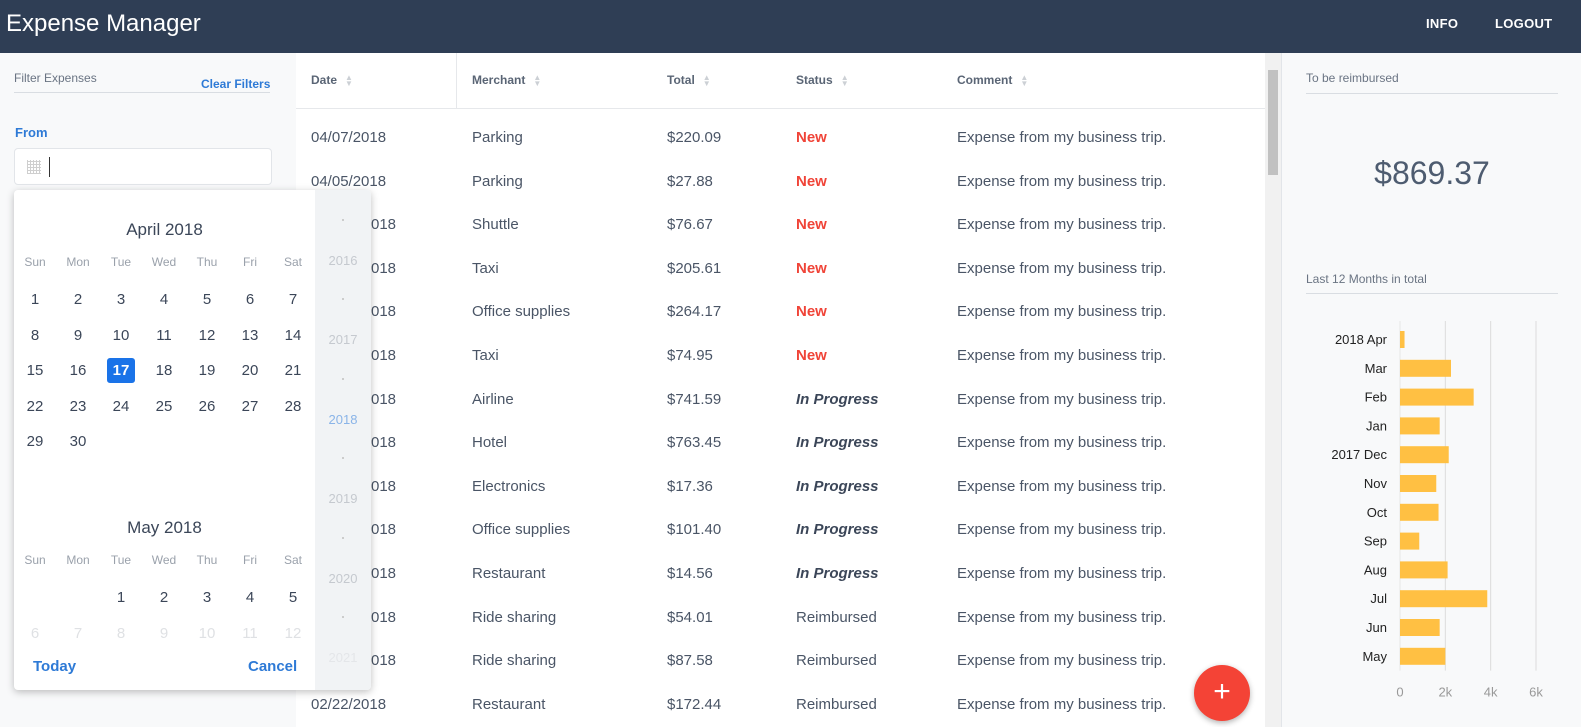 The image size is (1581, 727). What do you see at coordinates (292, 560) in the screenshot?
I see `weekday-label: Sat` at bounding box center [292, 560].